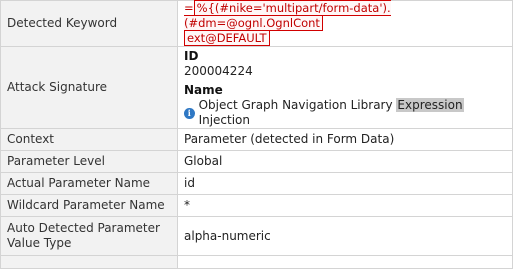 This screenshot has width=514, height=269. I want to click on wildcard-parameter-name-value: *, so click(345, 205).